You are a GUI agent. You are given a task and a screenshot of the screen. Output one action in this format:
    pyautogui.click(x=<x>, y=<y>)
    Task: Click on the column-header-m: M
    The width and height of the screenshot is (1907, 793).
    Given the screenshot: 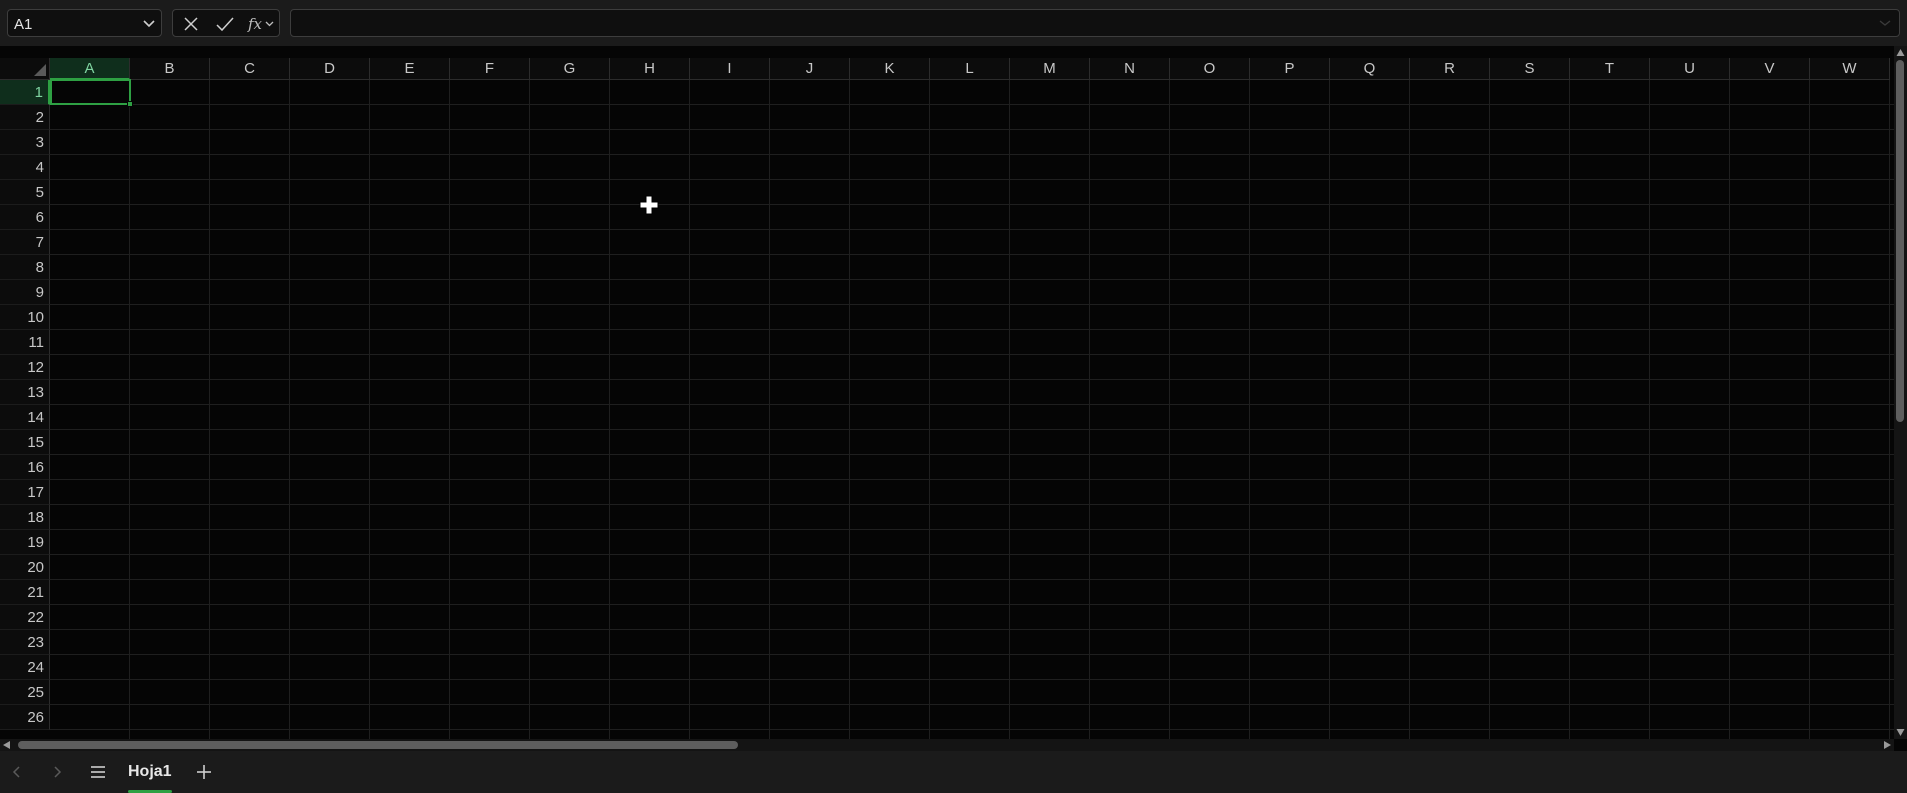 What is the action you would take?
    pyautogui.click(x=1050, y=69)
    